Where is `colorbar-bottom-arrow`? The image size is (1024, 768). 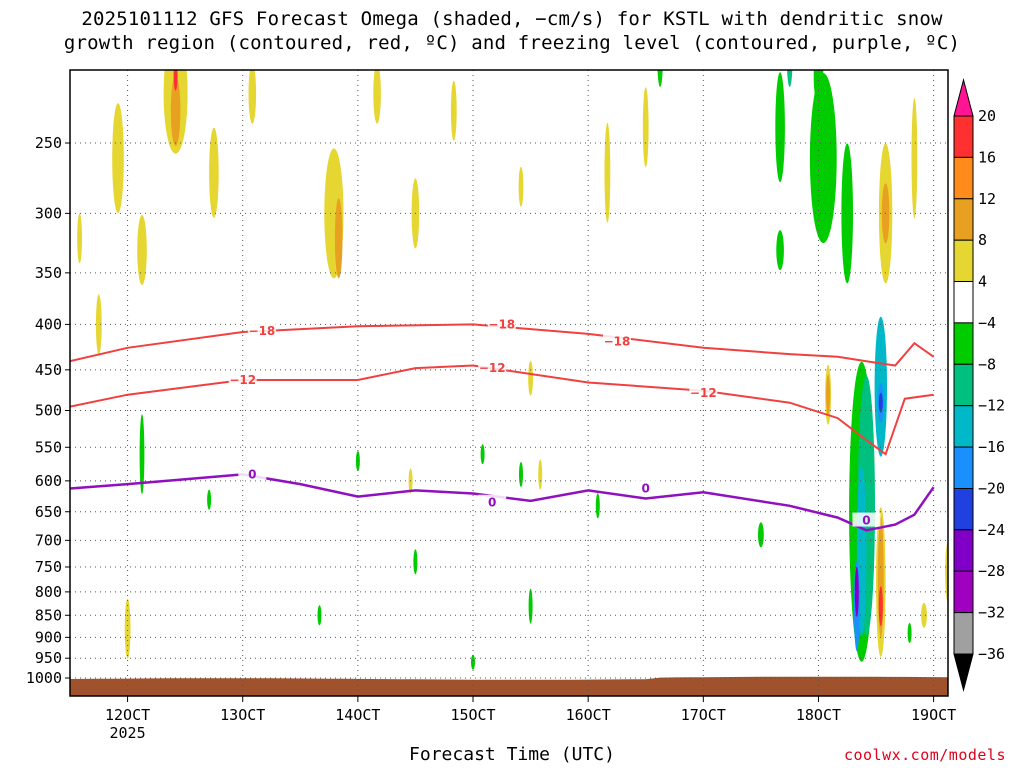
colorbar-bottom-arrow is located at coordinates (963, 672).